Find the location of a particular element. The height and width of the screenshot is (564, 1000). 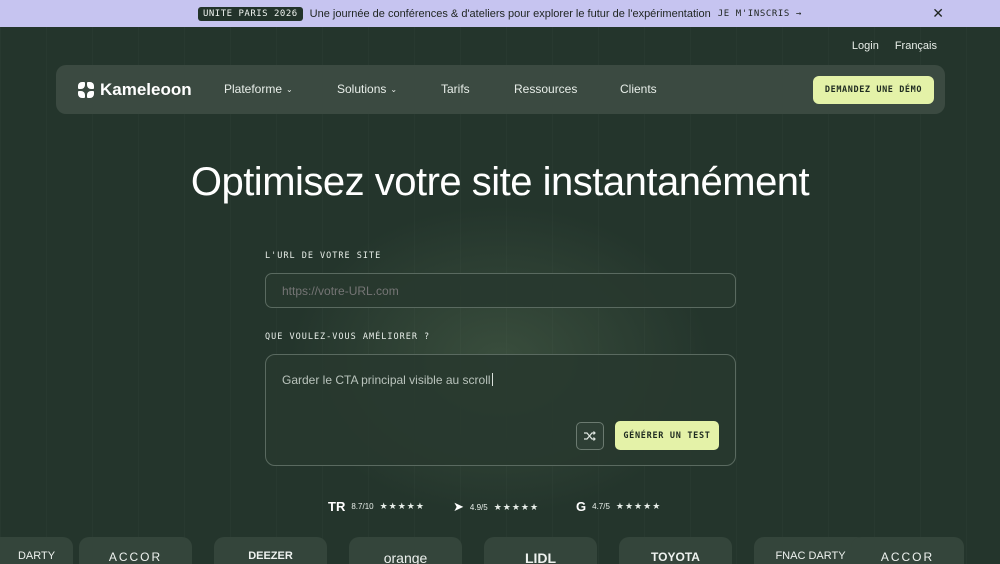

url-field-label: L'URL DE VOTRE SITE is located at coordinates (323, 256).